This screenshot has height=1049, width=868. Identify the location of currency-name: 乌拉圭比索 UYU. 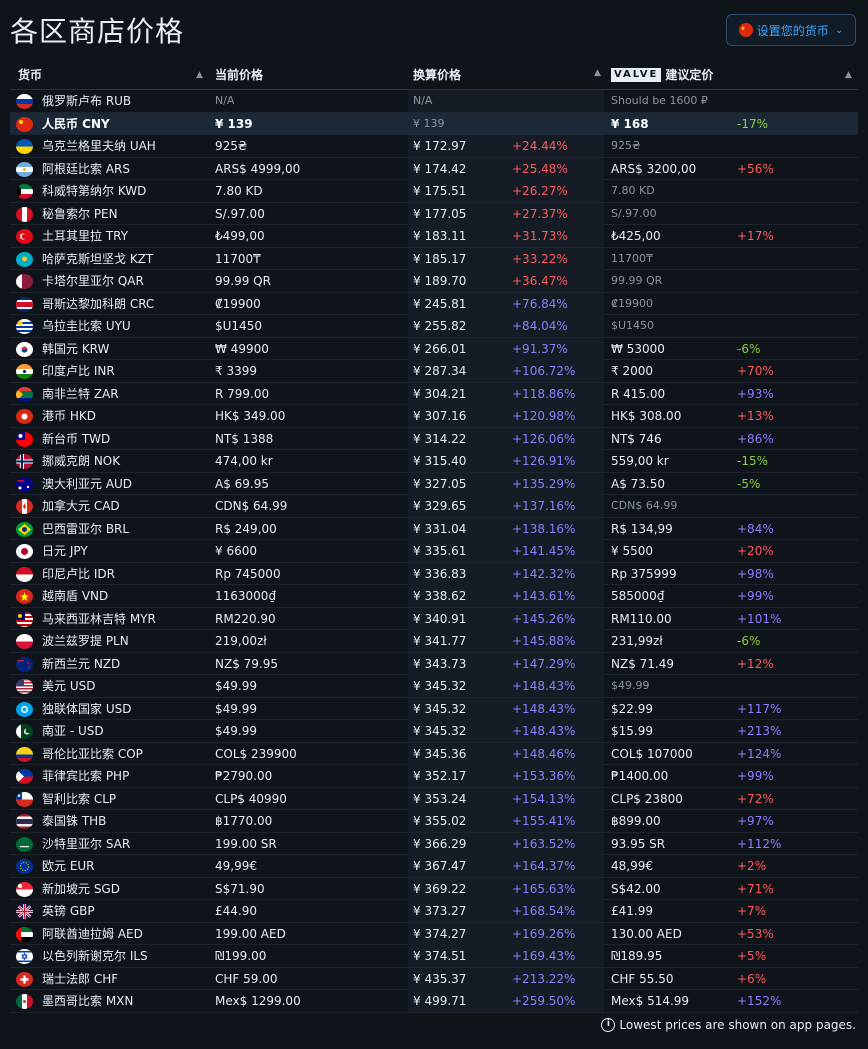
(86, 326).